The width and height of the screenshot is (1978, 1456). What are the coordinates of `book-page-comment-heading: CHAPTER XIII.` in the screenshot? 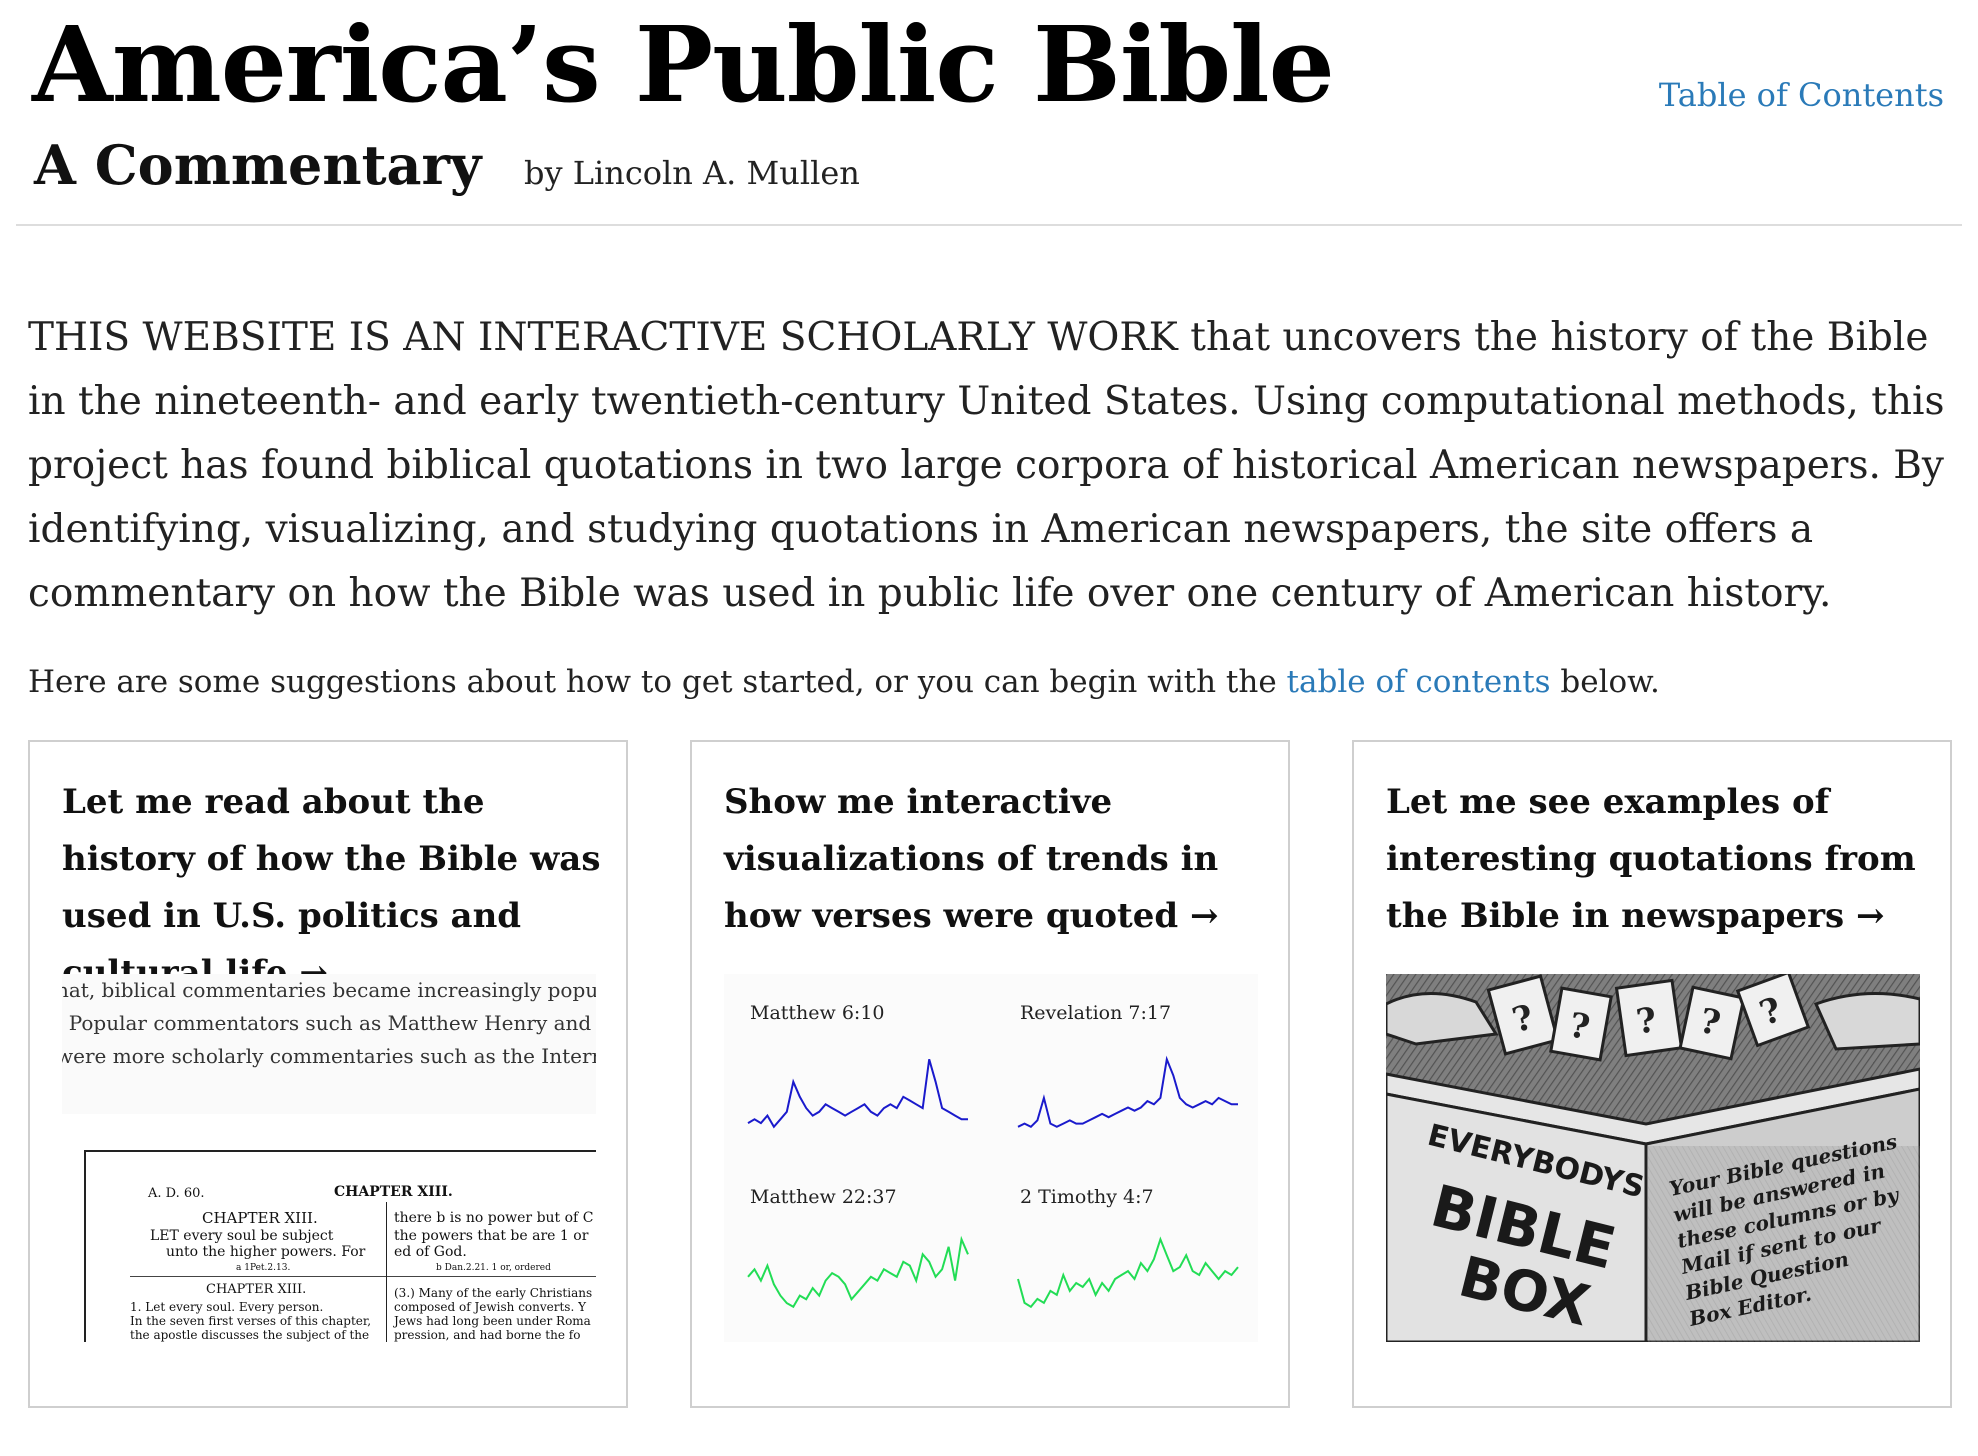 It's located at (256, 1289).